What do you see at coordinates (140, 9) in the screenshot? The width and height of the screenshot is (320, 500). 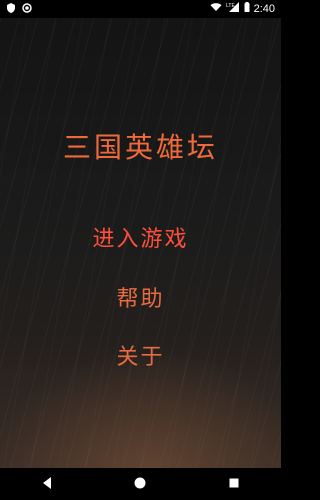 I see `status-bar: LTE 2:40` at bounding box center [140, 9].